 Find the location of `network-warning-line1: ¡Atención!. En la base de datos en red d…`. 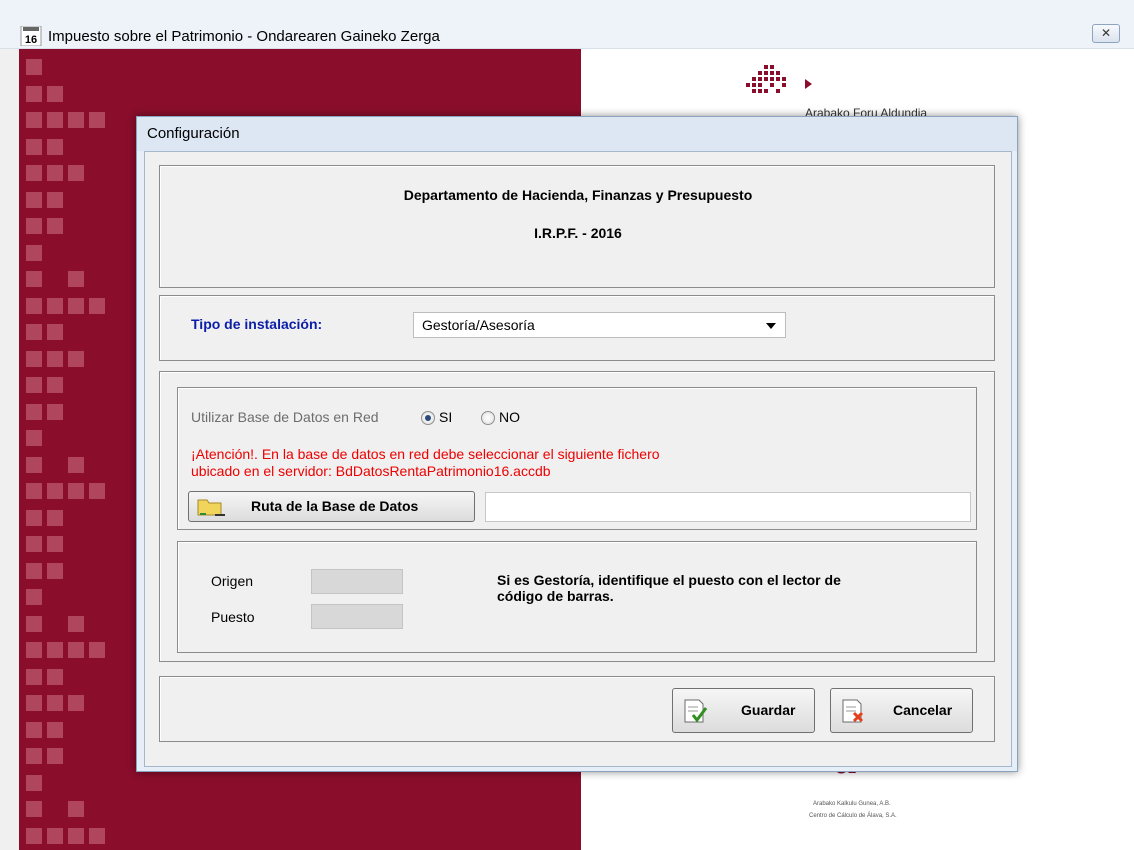

network-warning-line1: ¡Atención!. En la base de datos en red d… is located at coordinates (425, 454).